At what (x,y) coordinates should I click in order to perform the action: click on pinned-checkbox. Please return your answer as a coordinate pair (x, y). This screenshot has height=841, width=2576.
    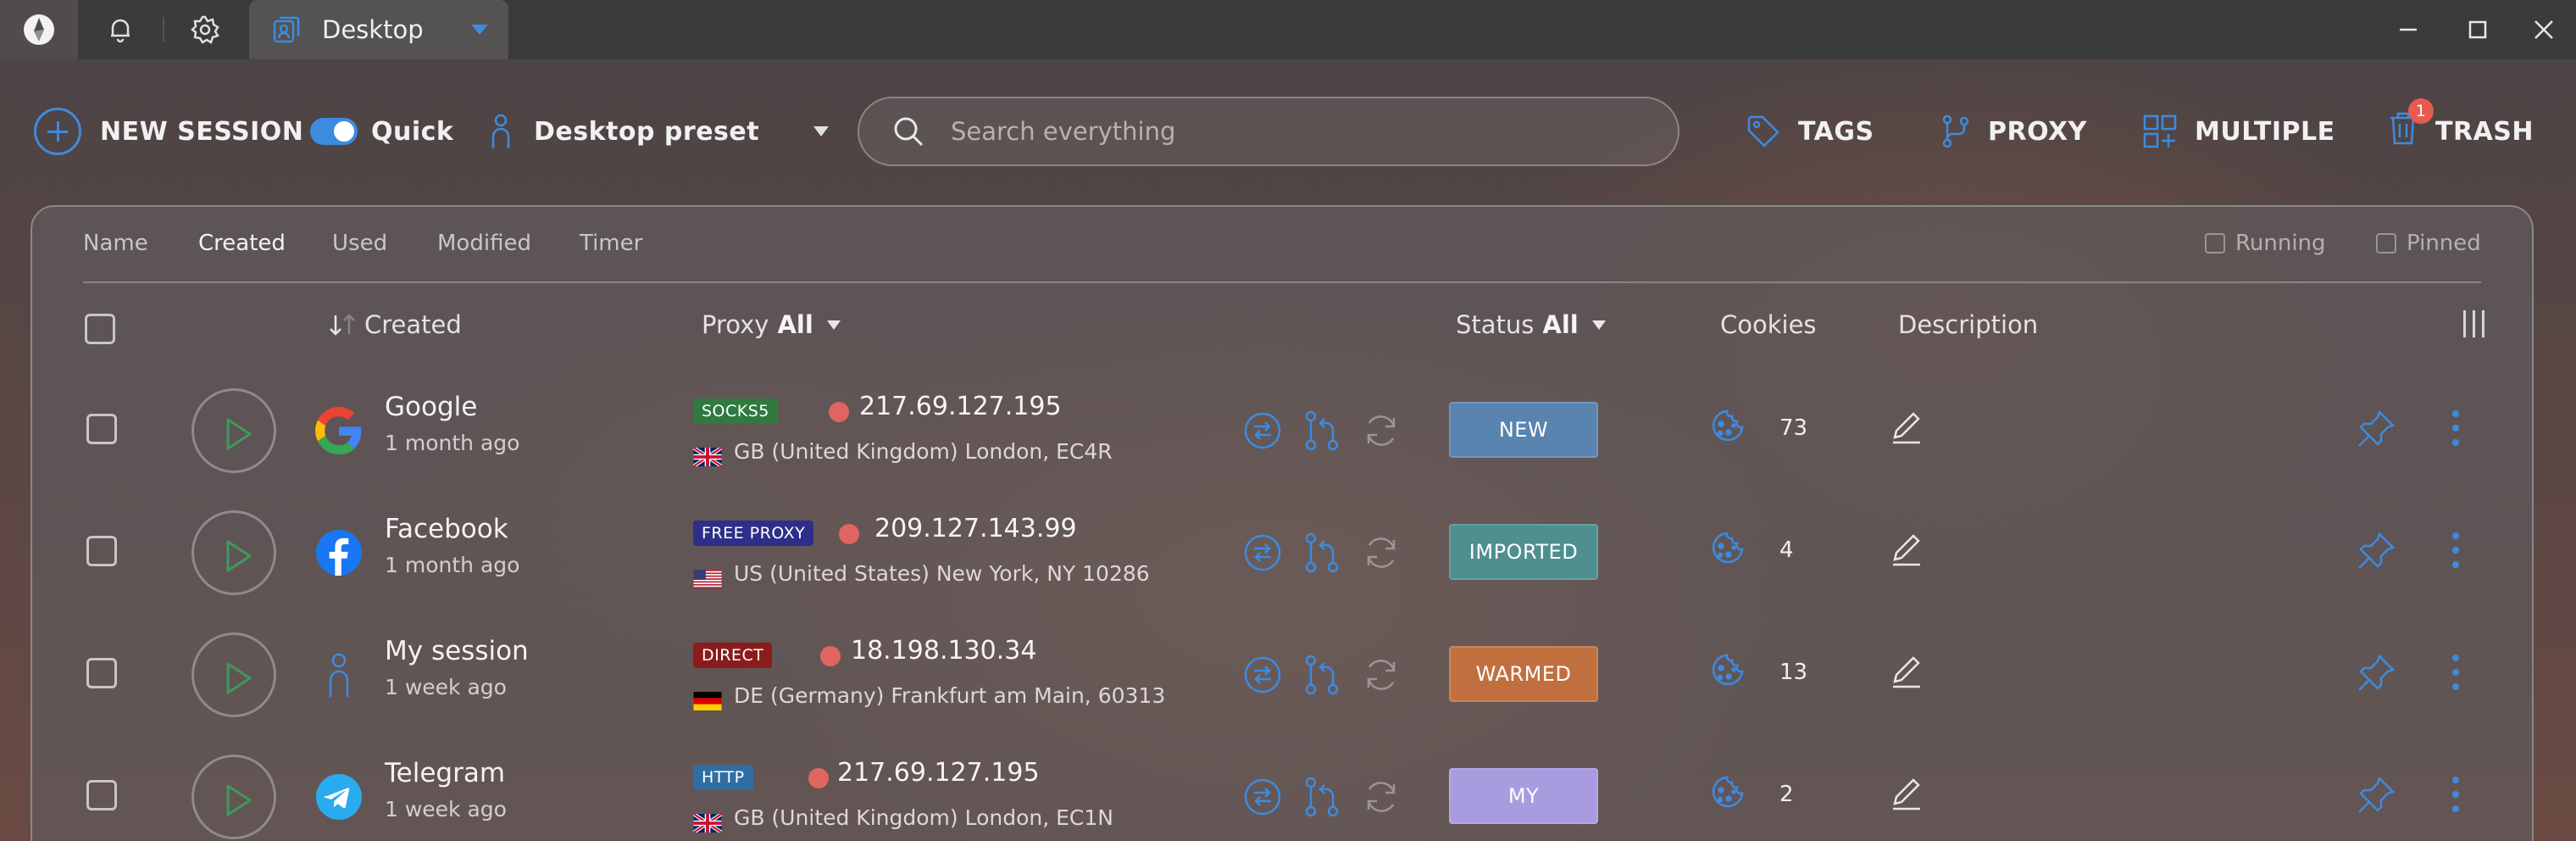
    Looking at the image, I should click on (2386, 243).